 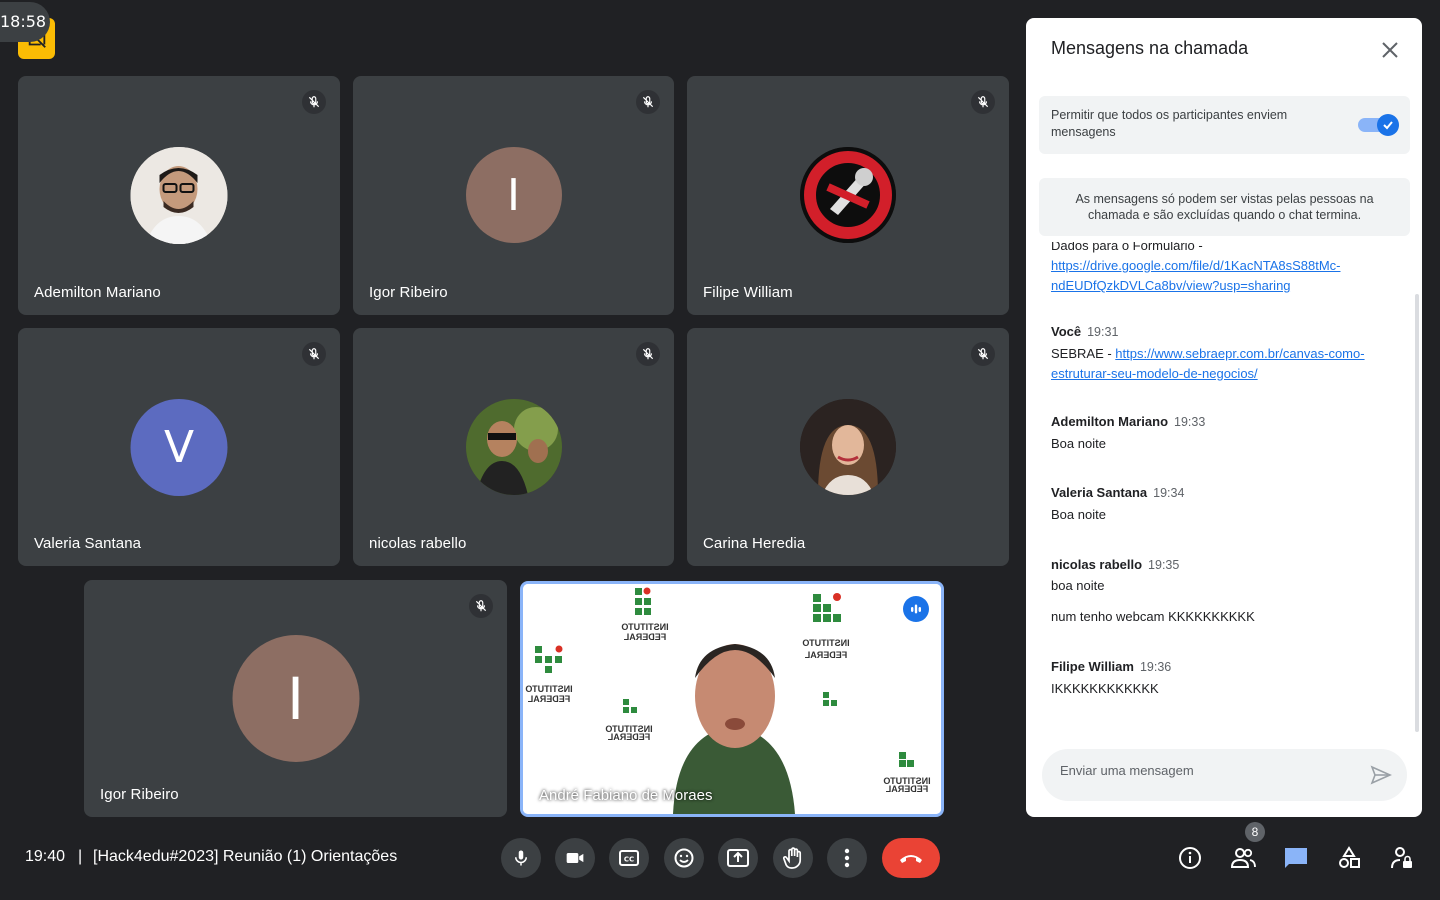 I want to click on lock-person-icon, so click(x=1401, y=858).